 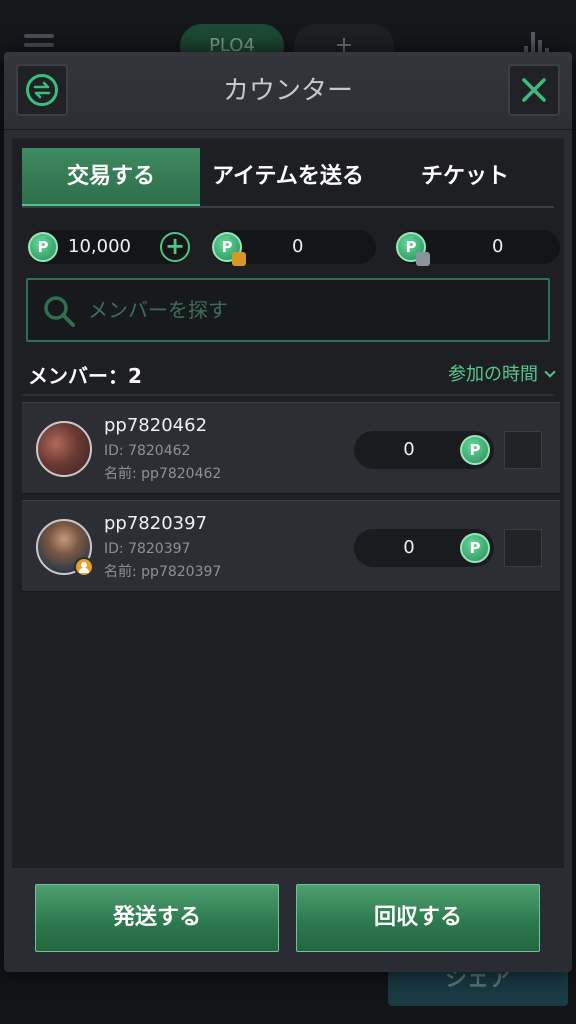 What do you see at coordinates (111, 177) in the screenshot?
I see `tab-trade: 交易する` at bounding box center [111, 177].